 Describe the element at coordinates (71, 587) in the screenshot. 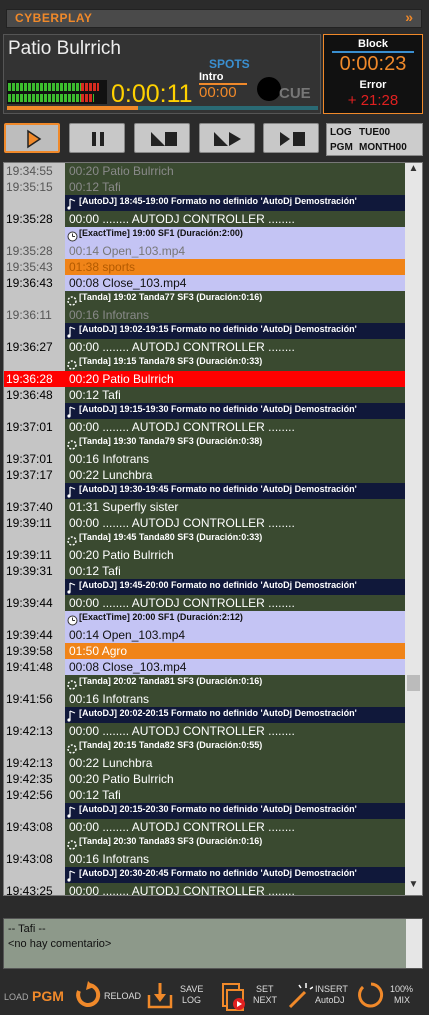

I see `music-note-icon` at that location.